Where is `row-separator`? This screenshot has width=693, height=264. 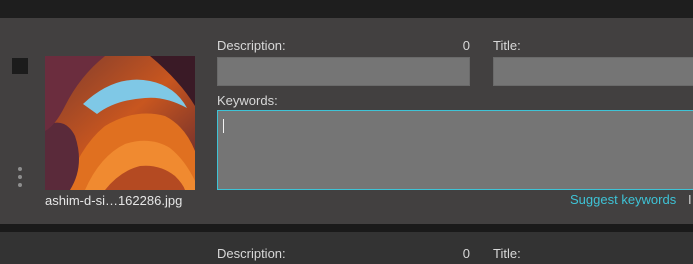 row-separator is located at coordinates (346, 228).